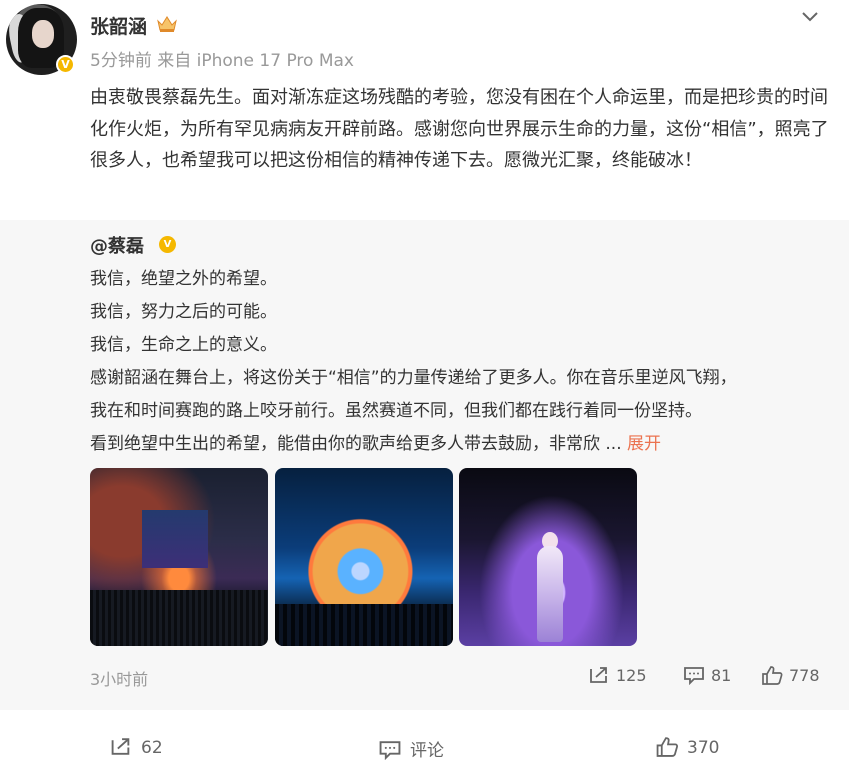 The image size is (849, 761). Describe the element at coordinates (413, 378) in the screenshot. I see `repost-line: 感谢韶涵在舞台上，将这份关于“相信”的力量传递给了更多人。你在音乐里逆风飞翔，` at that location.